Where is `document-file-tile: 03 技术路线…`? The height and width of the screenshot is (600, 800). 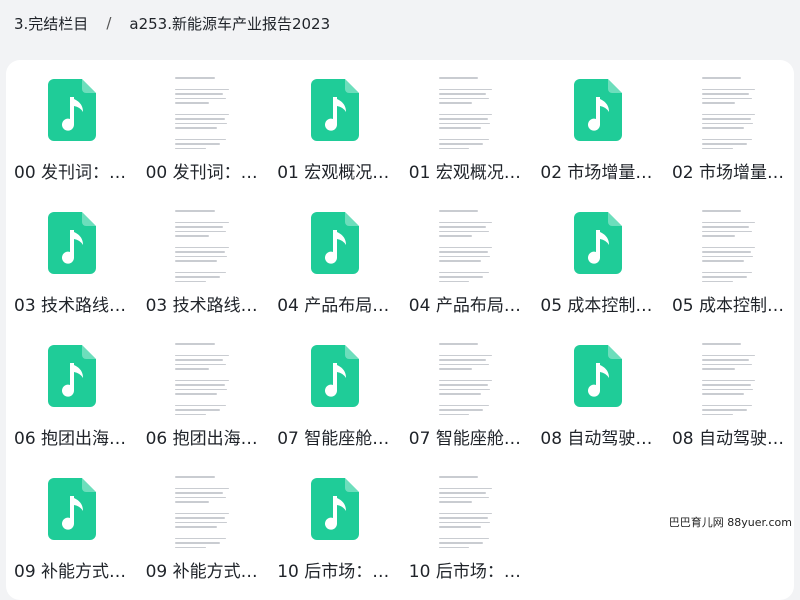
document-file-tile: 03 技术路线… is located at coordinates (204, 263).